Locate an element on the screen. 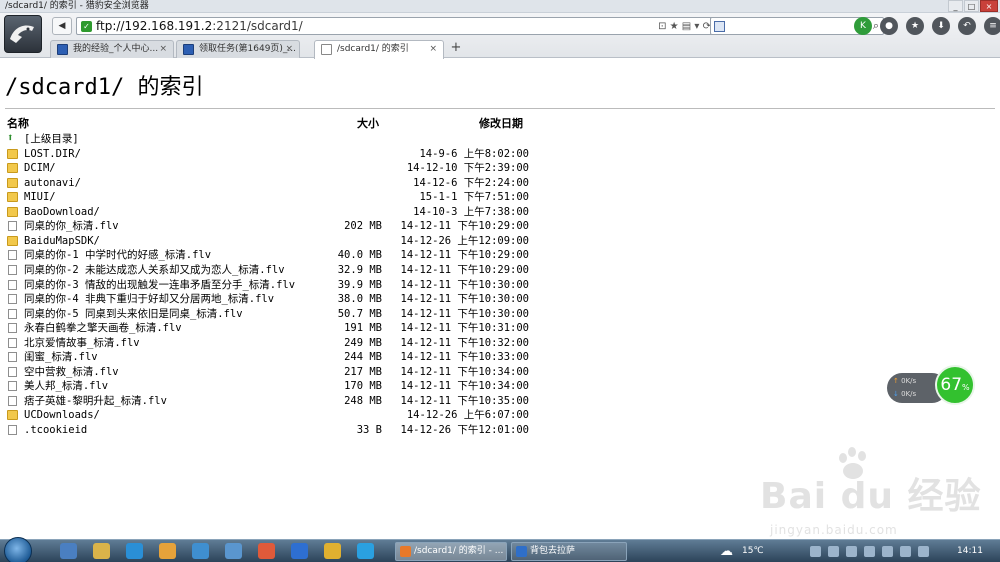  column-header-name: 名称 is located at coordinates (18, 124).